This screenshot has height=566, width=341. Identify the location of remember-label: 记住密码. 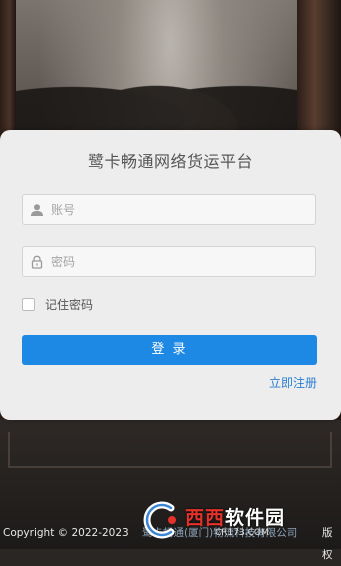
(69, 304).